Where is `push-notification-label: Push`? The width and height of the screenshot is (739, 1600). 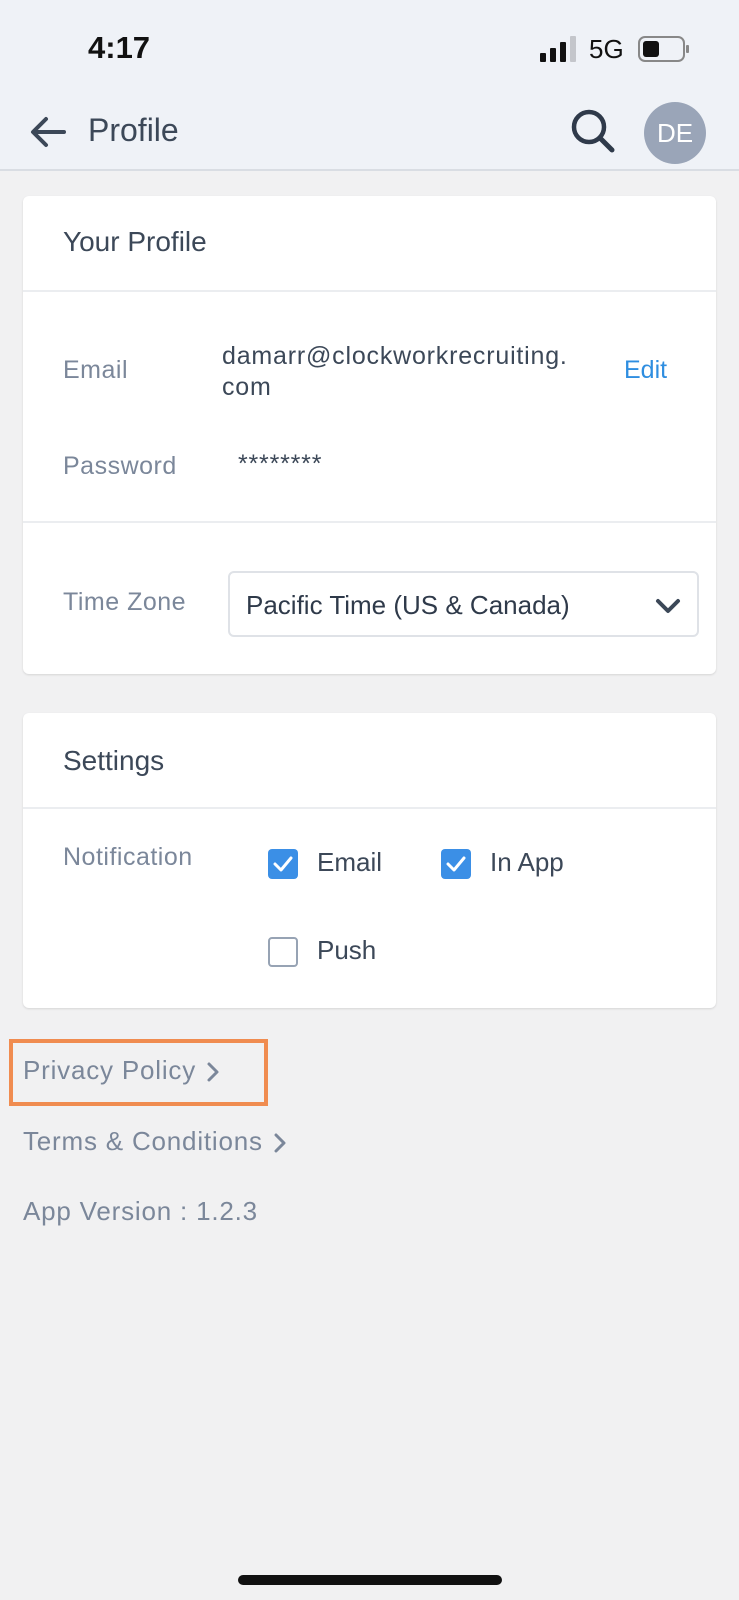 push-notification-label: Push is located at coordinates (346, 950).